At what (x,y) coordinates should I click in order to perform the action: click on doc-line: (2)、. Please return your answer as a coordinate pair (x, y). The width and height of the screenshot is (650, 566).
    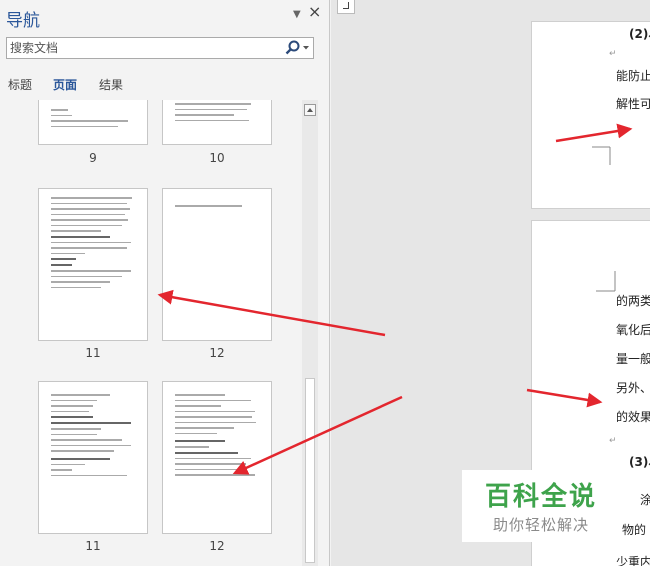
    Looking at the image, I should click on (639, 34).